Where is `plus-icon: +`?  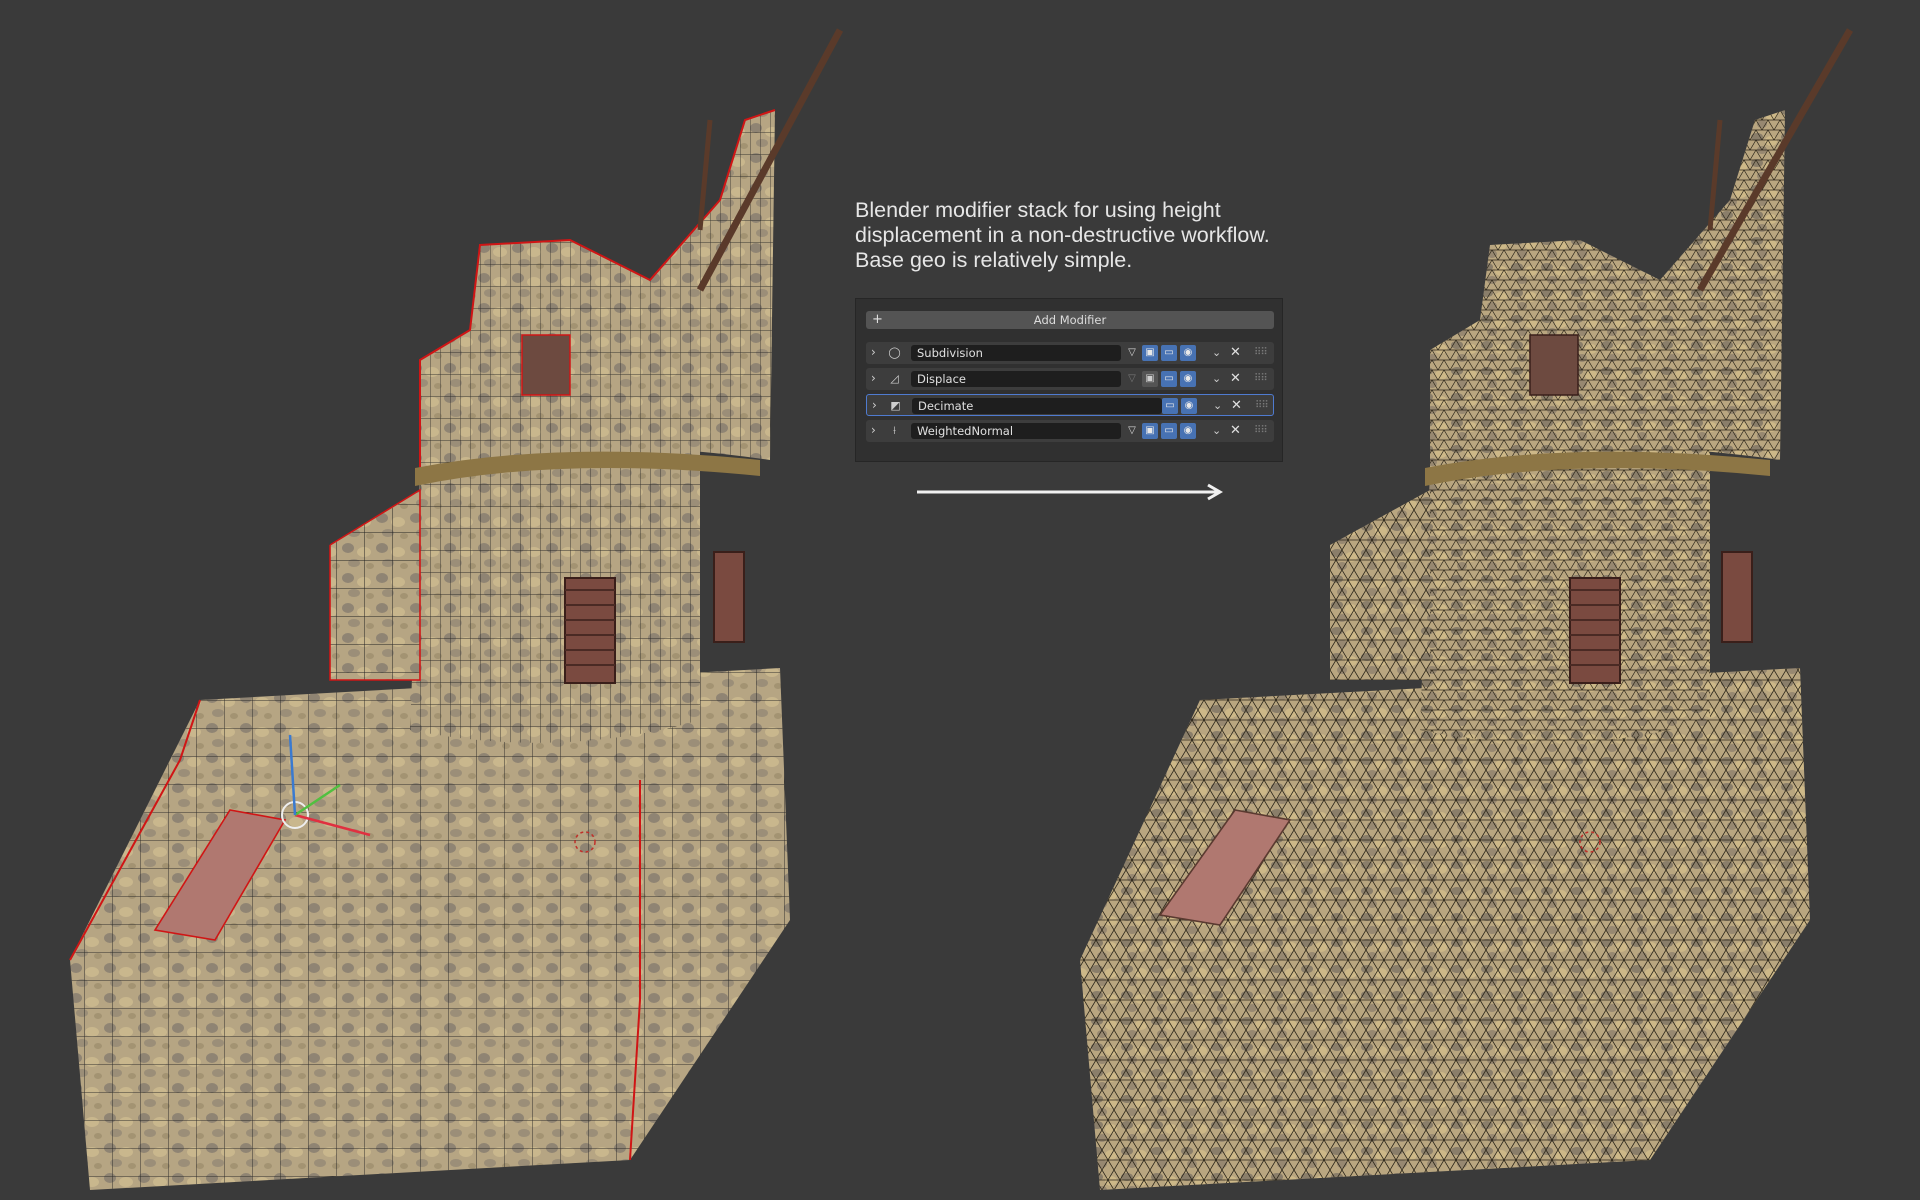
plus-icon: + is located at coordinates (877, 319).